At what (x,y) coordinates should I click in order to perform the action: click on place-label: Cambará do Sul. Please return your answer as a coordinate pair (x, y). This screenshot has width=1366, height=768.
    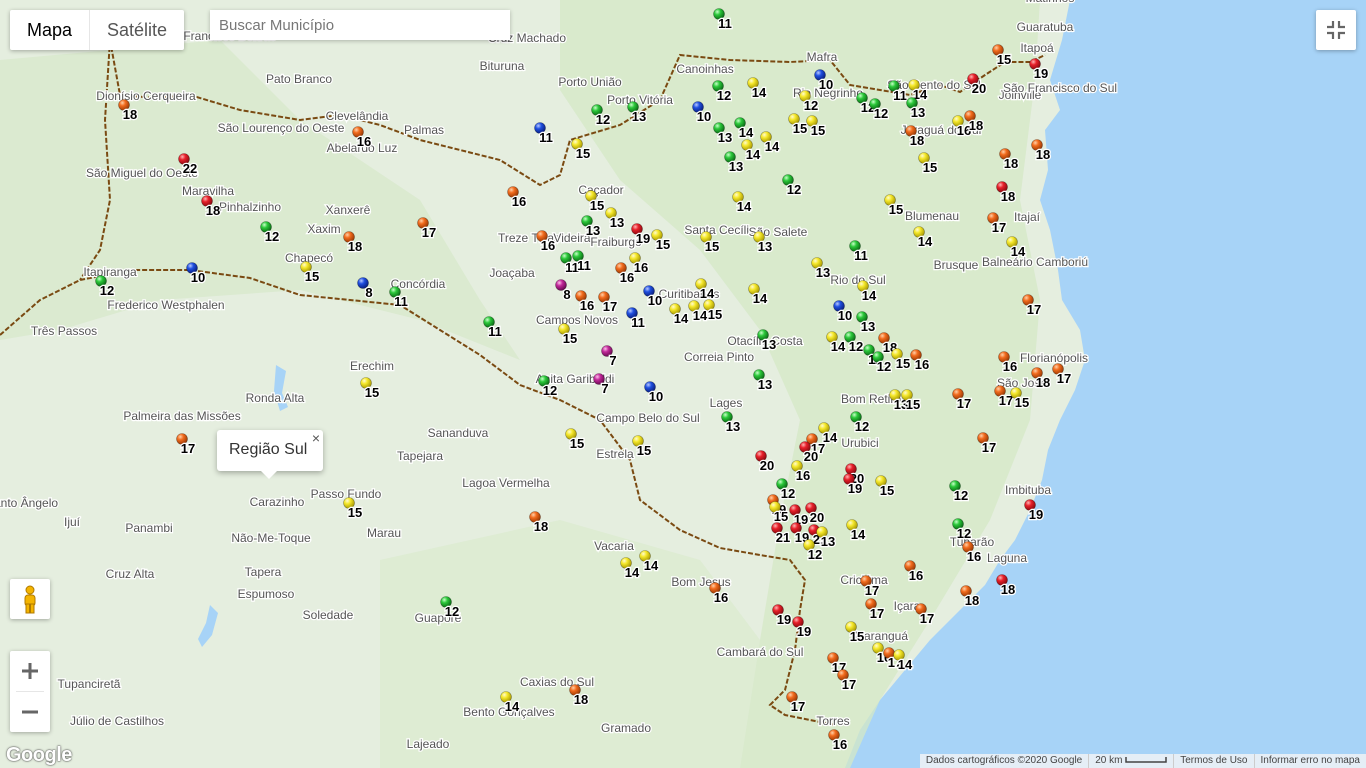
    Looking at the image, I should click on (760, 652).